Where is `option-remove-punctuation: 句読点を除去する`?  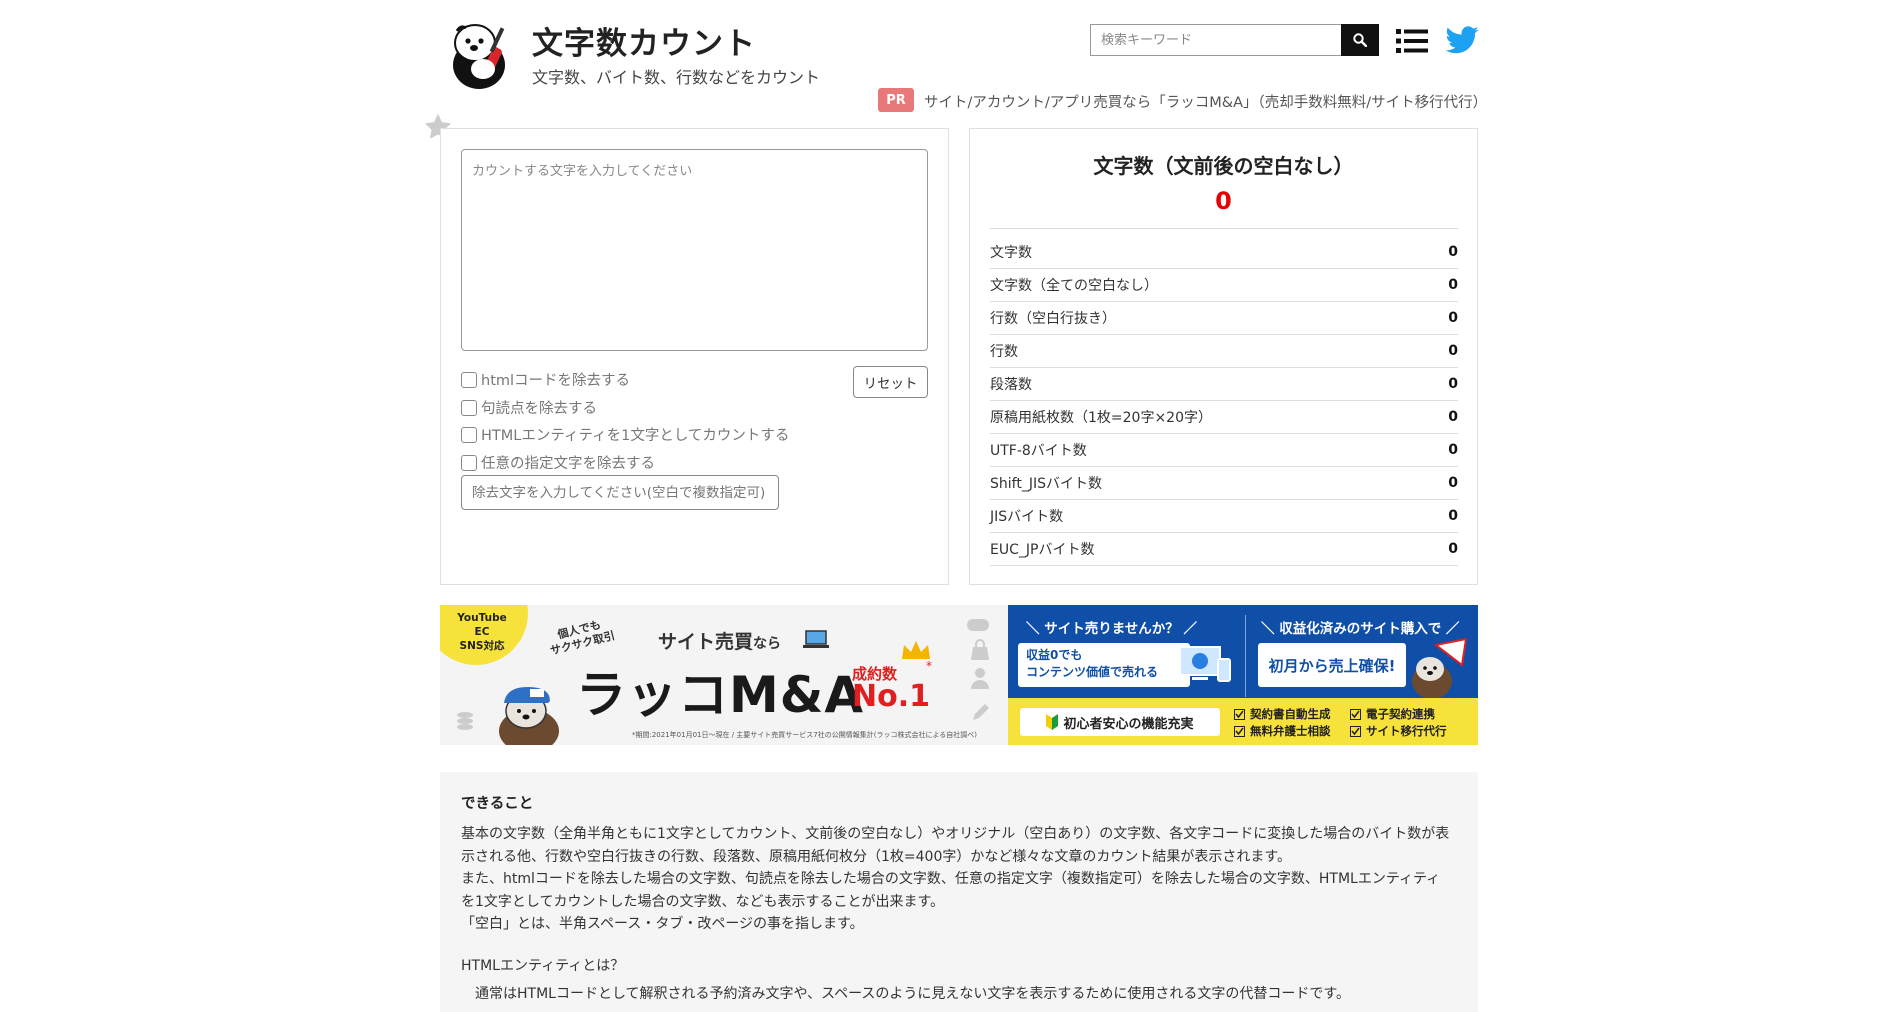 option-remove-punctuation: 句読点を除去する is located at coordinates (529, 407).